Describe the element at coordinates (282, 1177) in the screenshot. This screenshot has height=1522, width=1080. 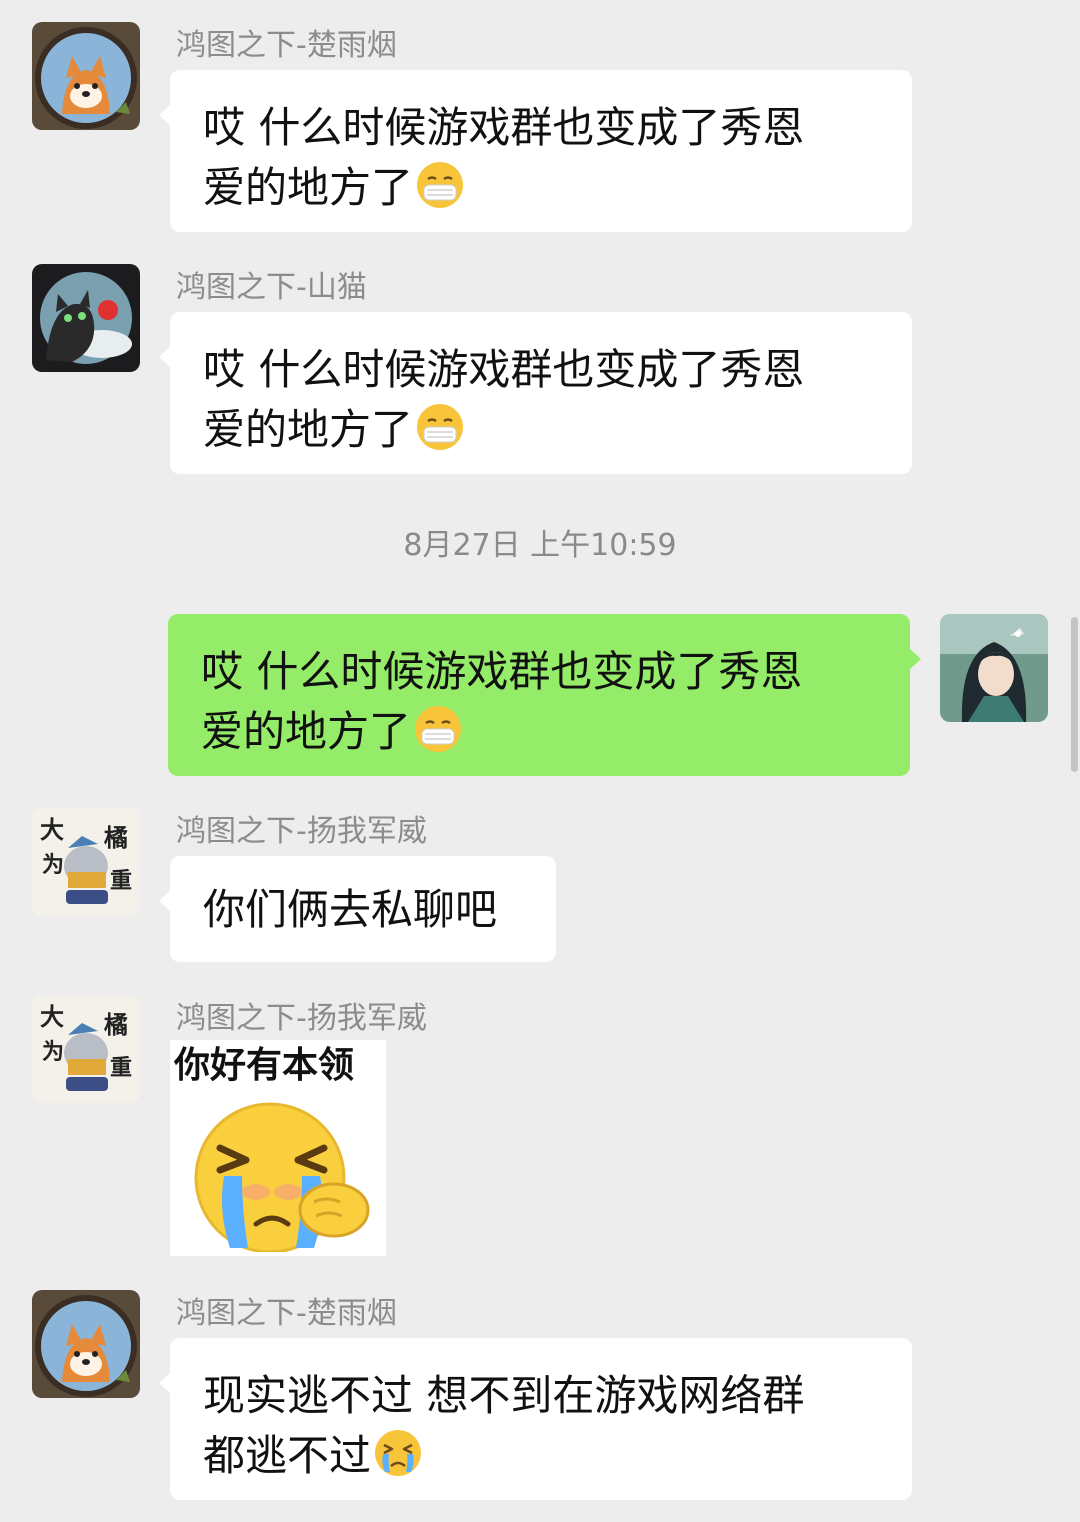
I see `crying-face-sticker-icon` at that location.